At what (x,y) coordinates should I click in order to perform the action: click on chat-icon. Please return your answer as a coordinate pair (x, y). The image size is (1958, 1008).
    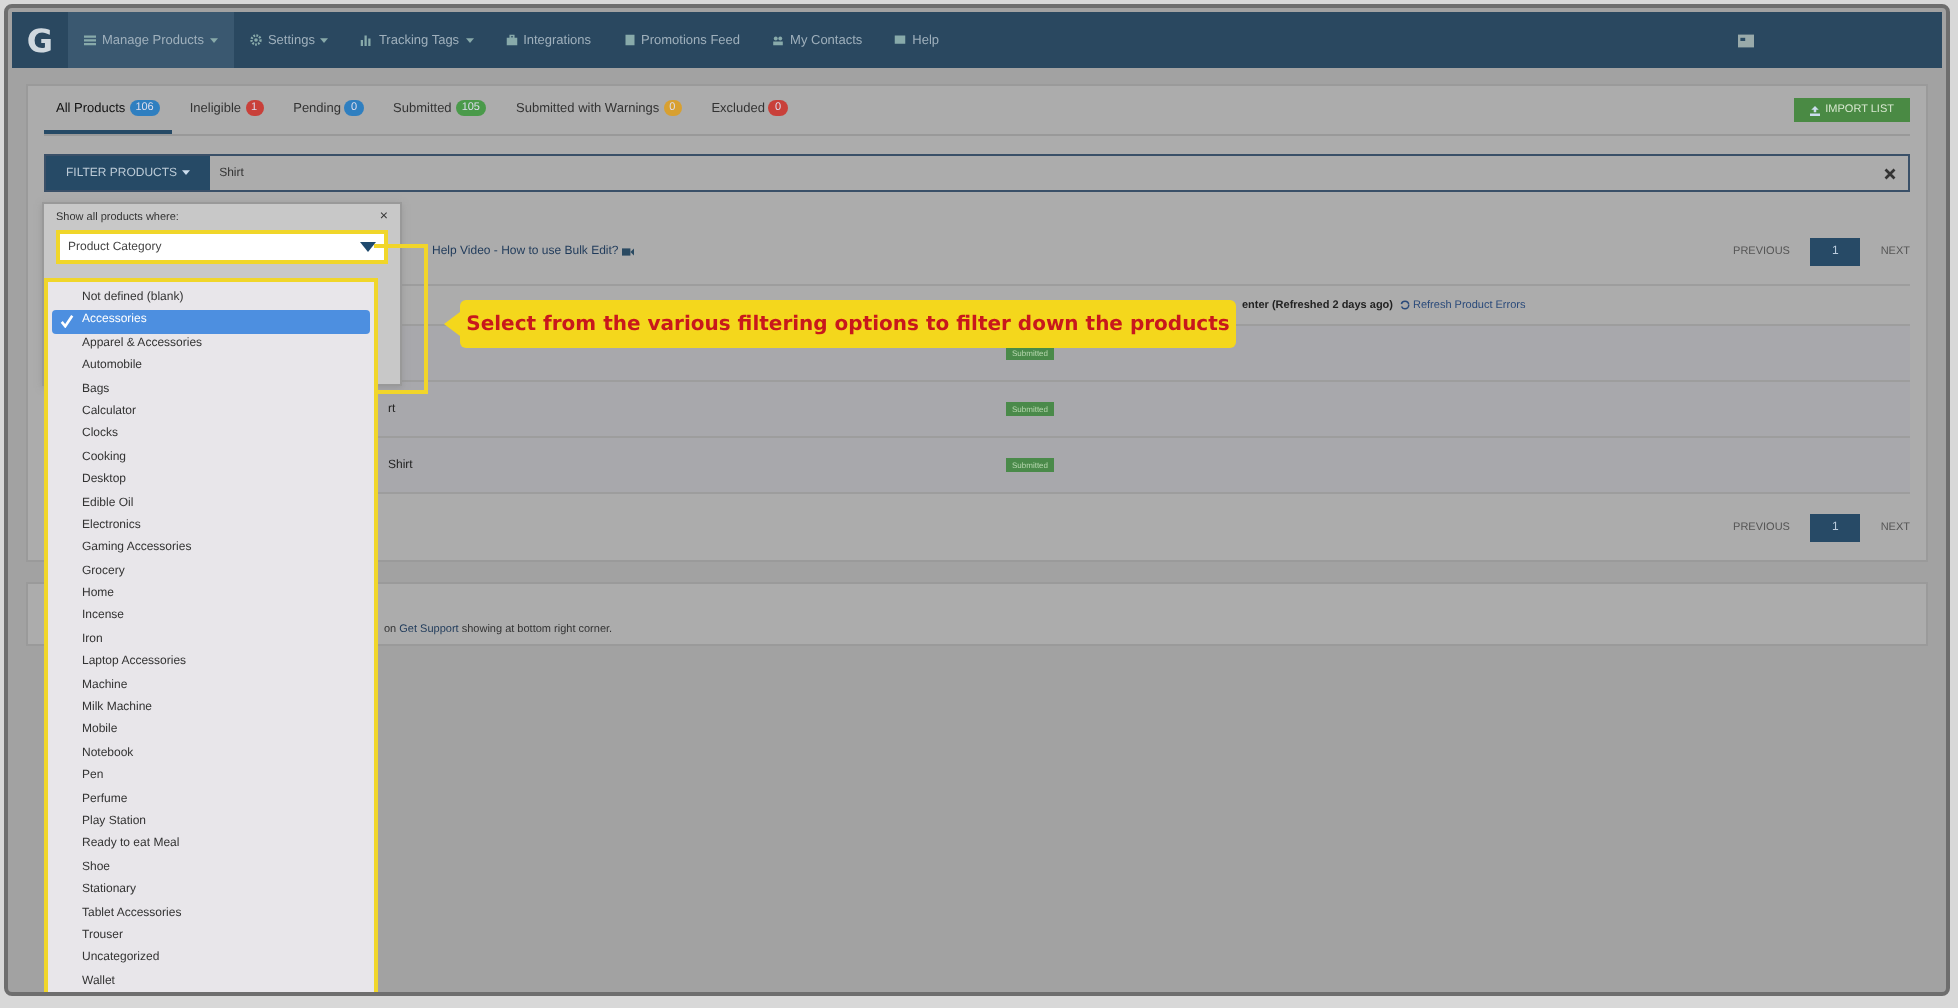
    Looking at the image, I should click on (900, 40).